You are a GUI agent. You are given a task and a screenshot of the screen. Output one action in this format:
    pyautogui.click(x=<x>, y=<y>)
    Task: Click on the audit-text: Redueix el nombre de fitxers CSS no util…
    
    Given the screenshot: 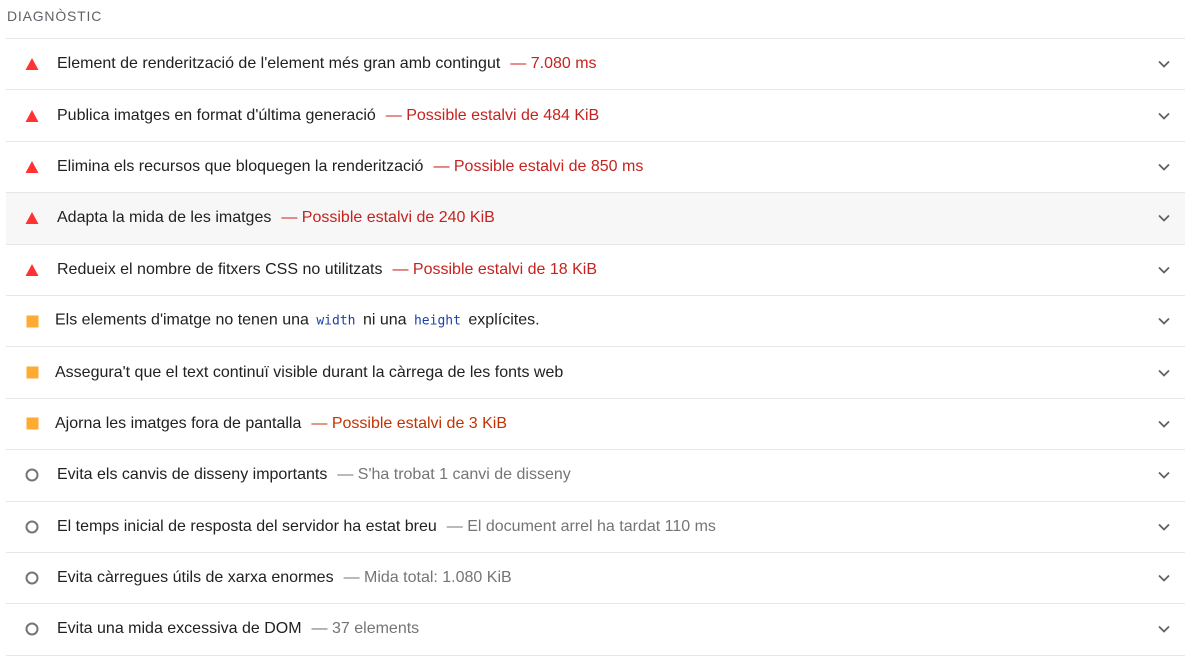 What is the action you would take?
    pyautogui.click(x=327, y=270)
    